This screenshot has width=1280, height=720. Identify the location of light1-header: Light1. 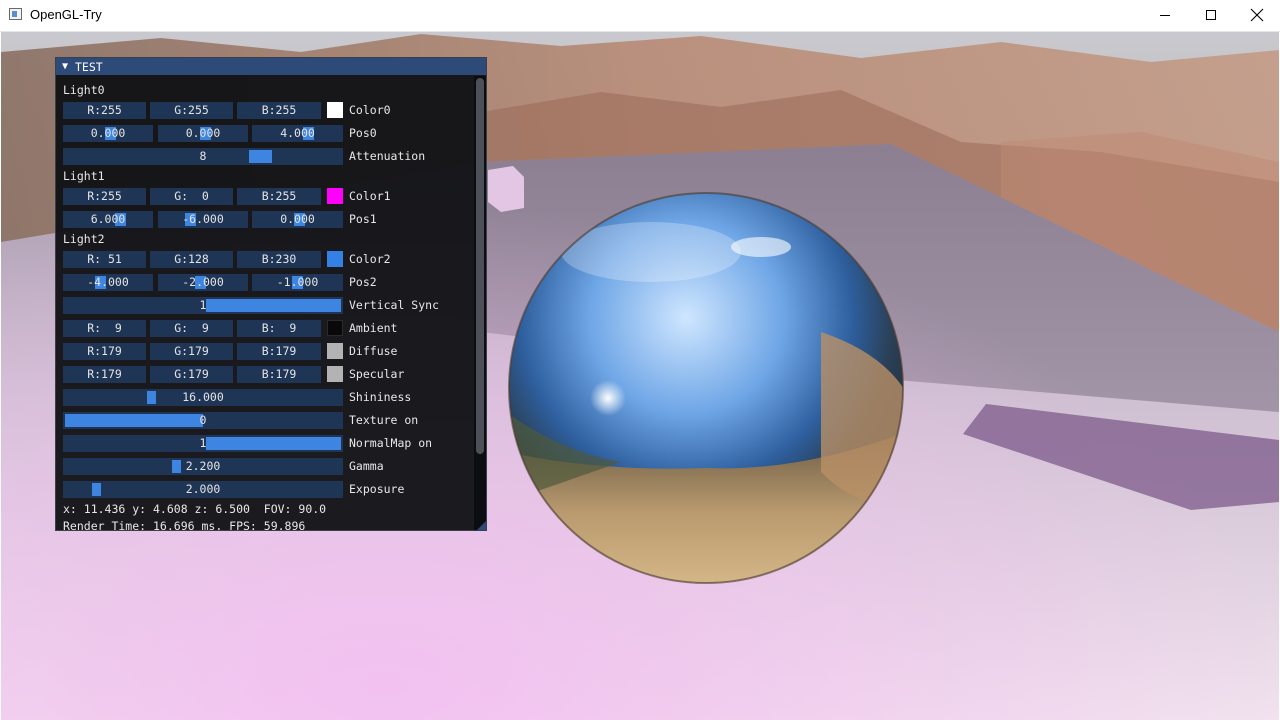
(84, 176).